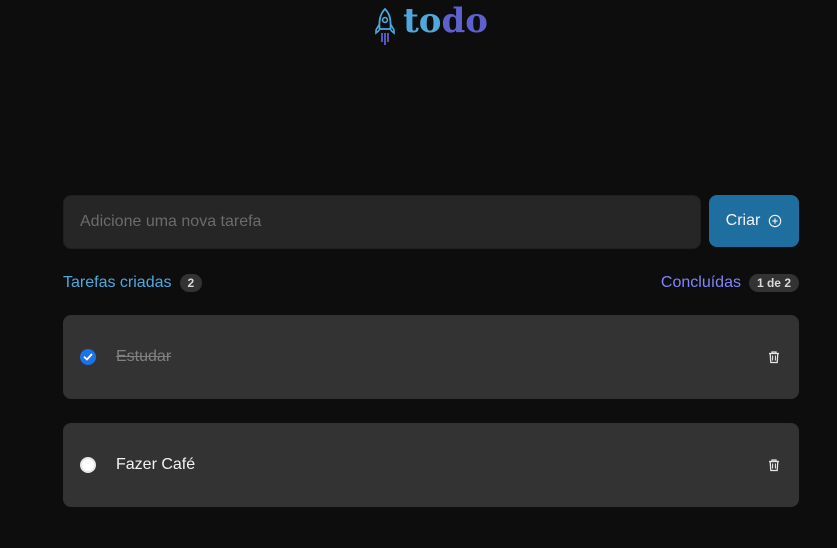 The width and height of the screenshot is (837, 548). Describe the element at coordinates (382, 222) in the screenshot. I see `new-task-input` at that location.